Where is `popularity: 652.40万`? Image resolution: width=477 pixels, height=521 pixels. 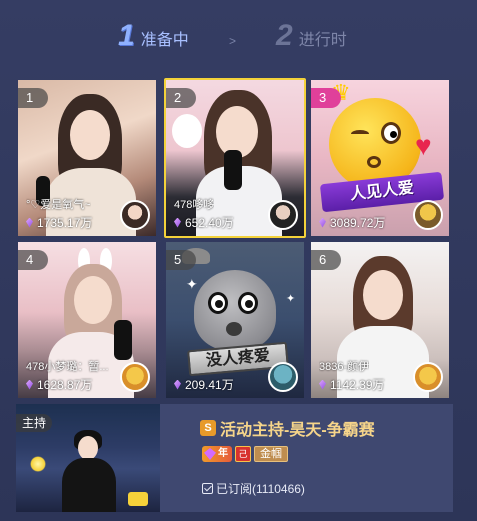
popularity: 652.40万 is located at coordinates (204, 222).